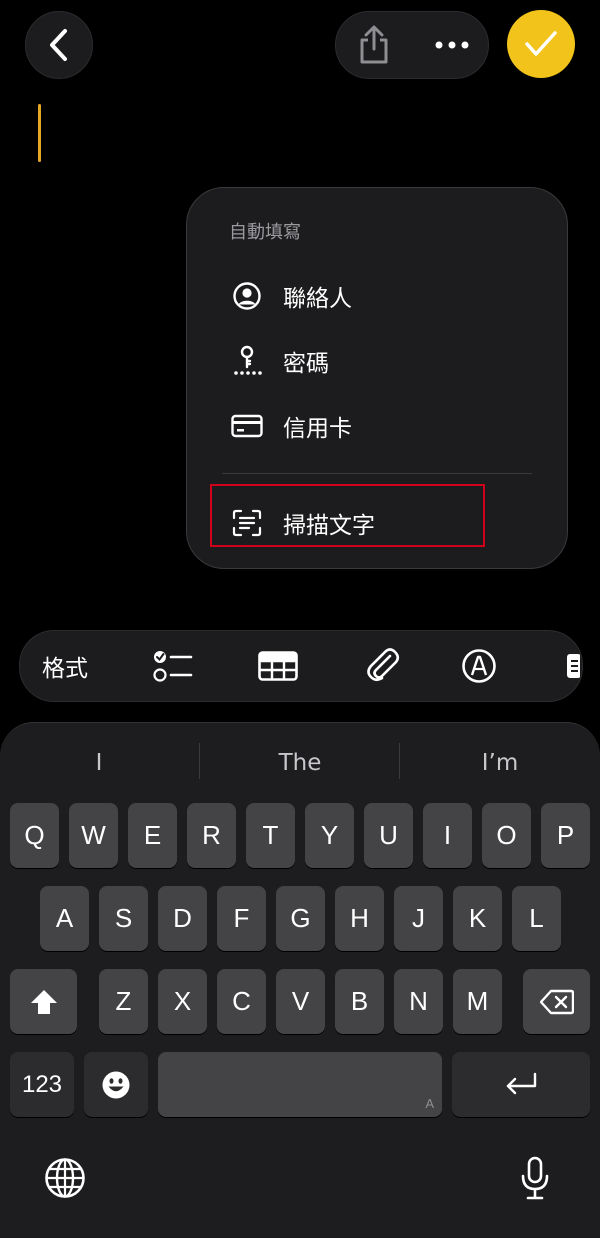 The image size is (600, 1238). I want to click on key-a: A, so click(64, 918).